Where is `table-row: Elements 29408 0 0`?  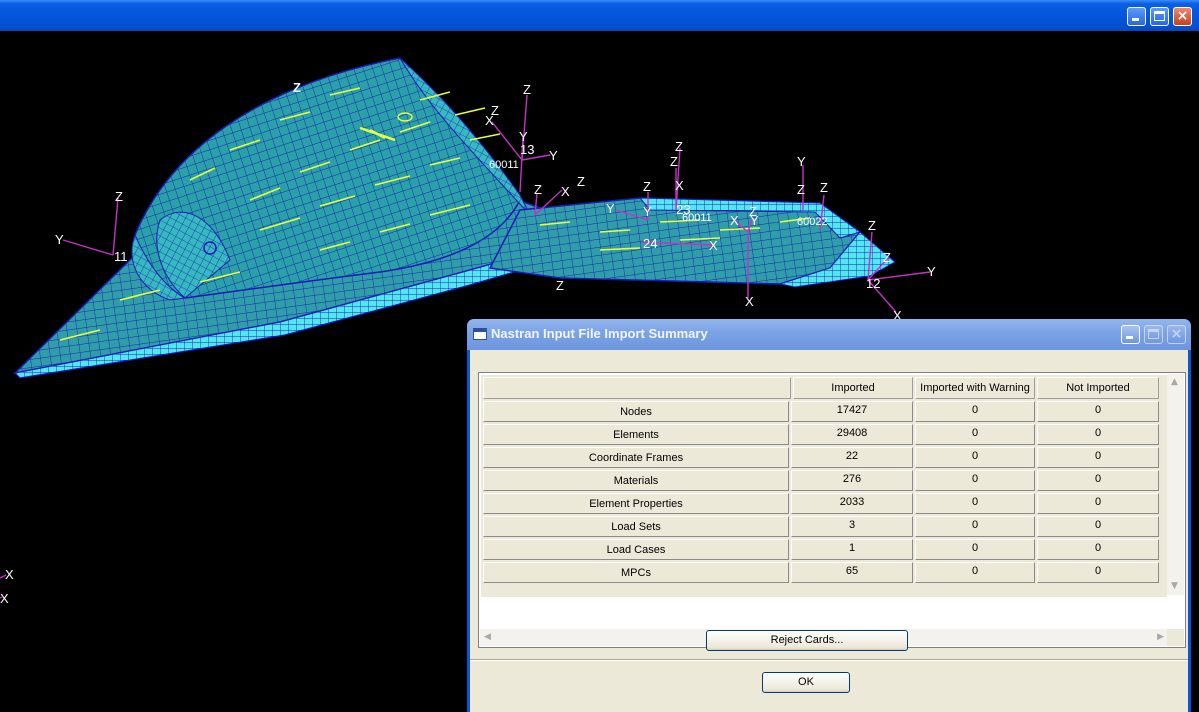 table-row: Elements 29408 0 0 is located at coordinates (824, 435).